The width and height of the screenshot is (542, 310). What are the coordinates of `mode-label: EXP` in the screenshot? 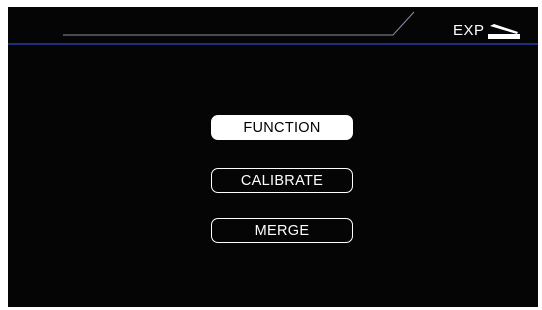 It's located at (469, 30).